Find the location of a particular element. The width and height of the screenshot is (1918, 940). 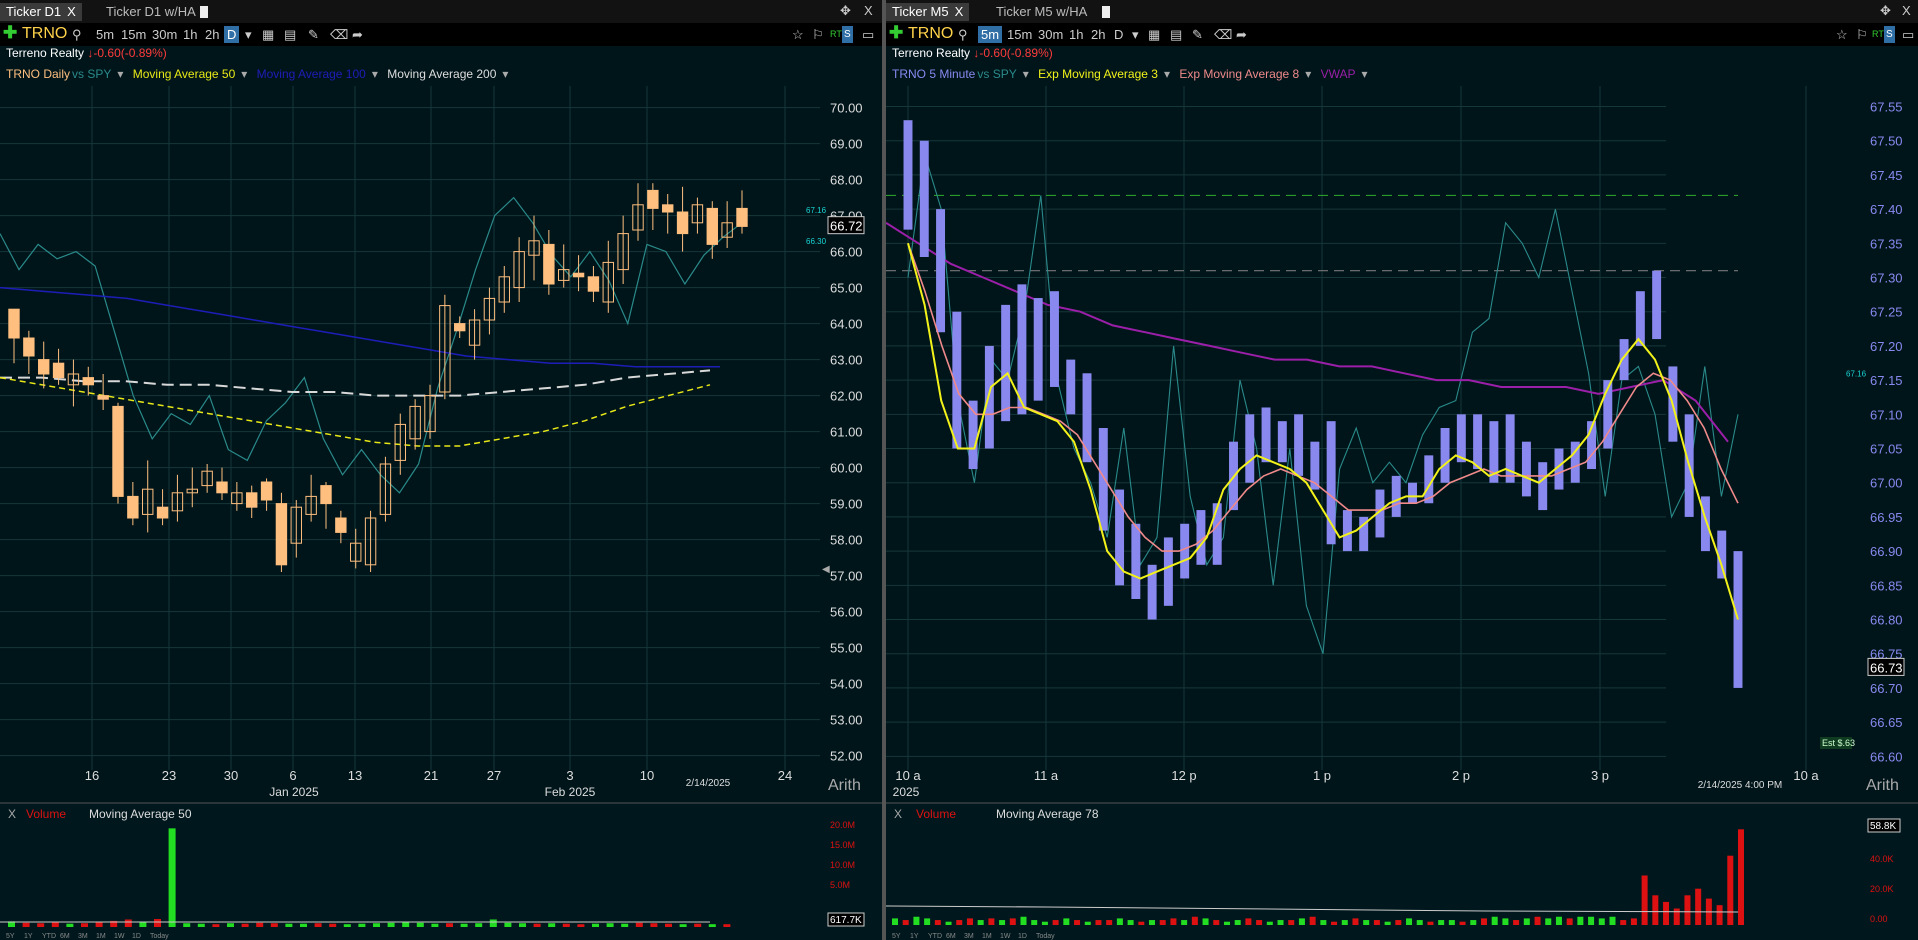

y-tick-label: 60.00 is located at coordinates (846, 468).